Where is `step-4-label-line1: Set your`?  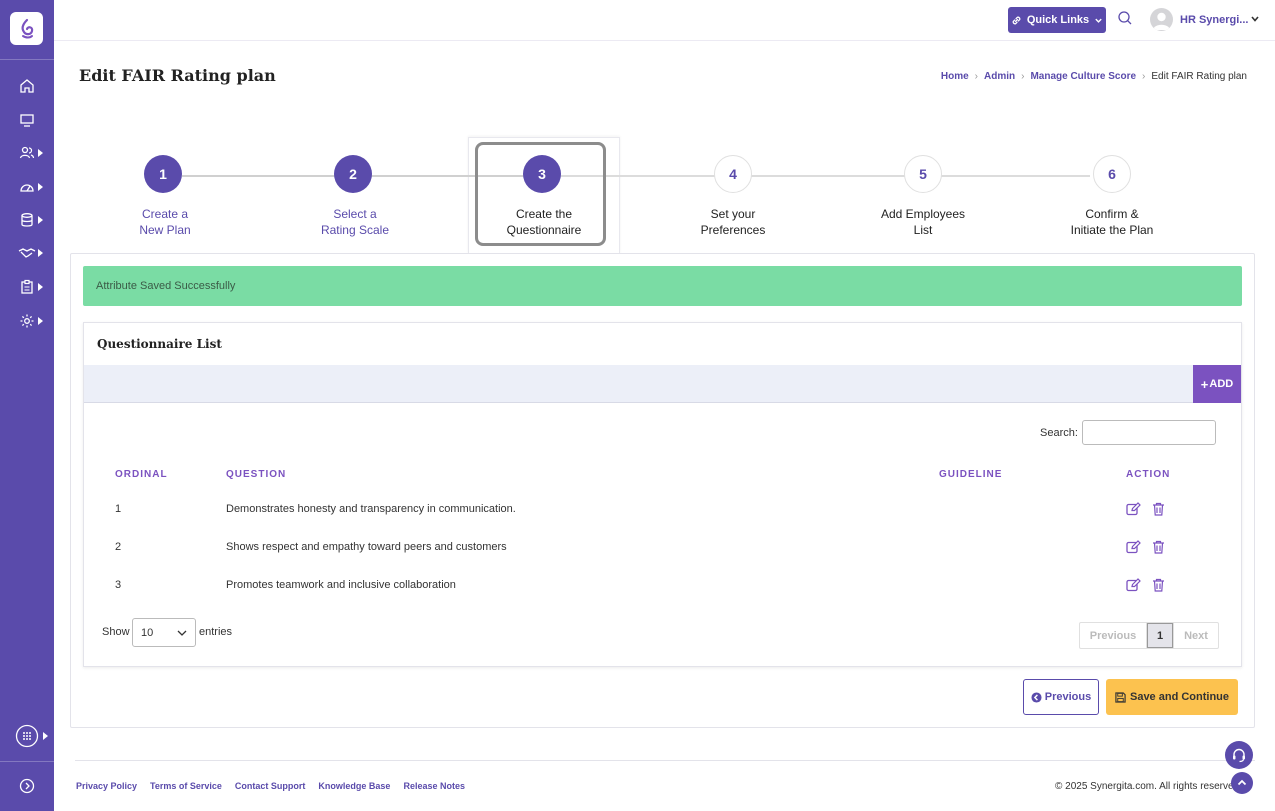
step-4-label-line1: Set your is located at coordinates (733, 214).